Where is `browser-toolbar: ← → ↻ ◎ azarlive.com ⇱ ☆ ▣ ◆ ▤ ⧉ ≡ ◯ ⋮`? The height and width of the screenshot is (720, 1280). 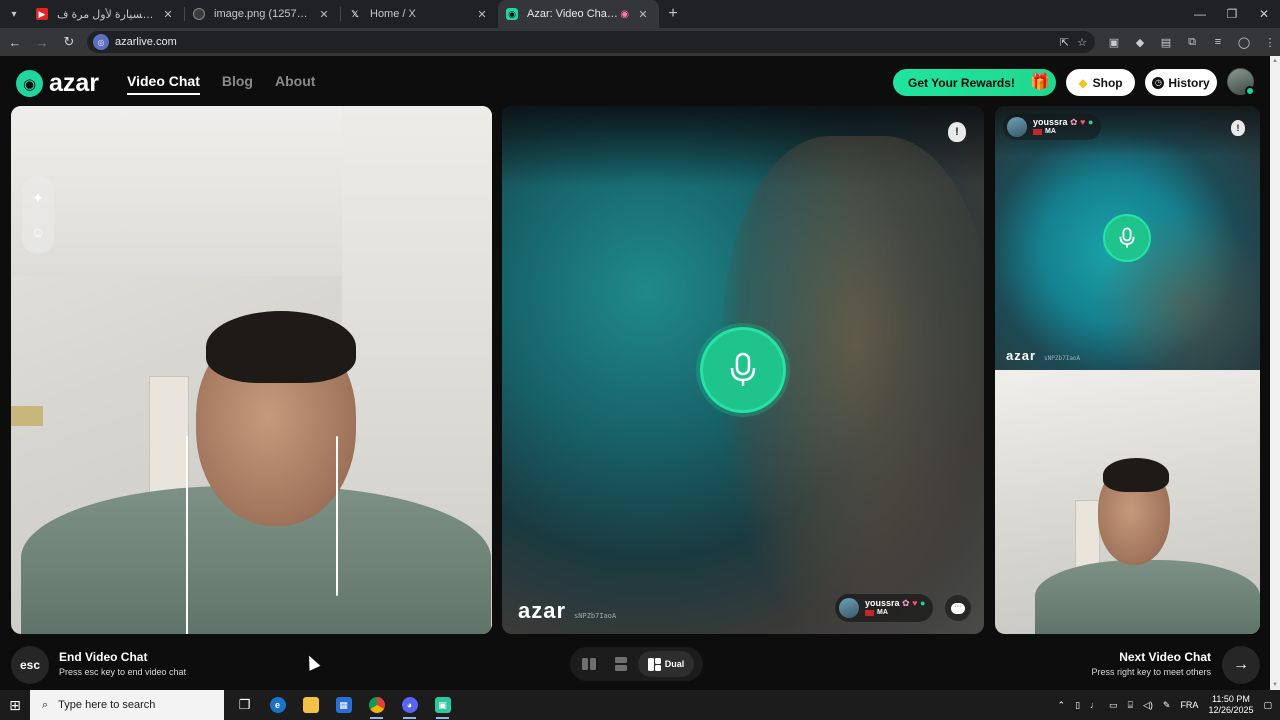
browser-toolbar: ← → ↻ ◎ azarlive.com ⇱ ☆ ▣ ◆ ▤ ⧉ ≡ ◯ ⋮ is located at coordinates (640, 42).